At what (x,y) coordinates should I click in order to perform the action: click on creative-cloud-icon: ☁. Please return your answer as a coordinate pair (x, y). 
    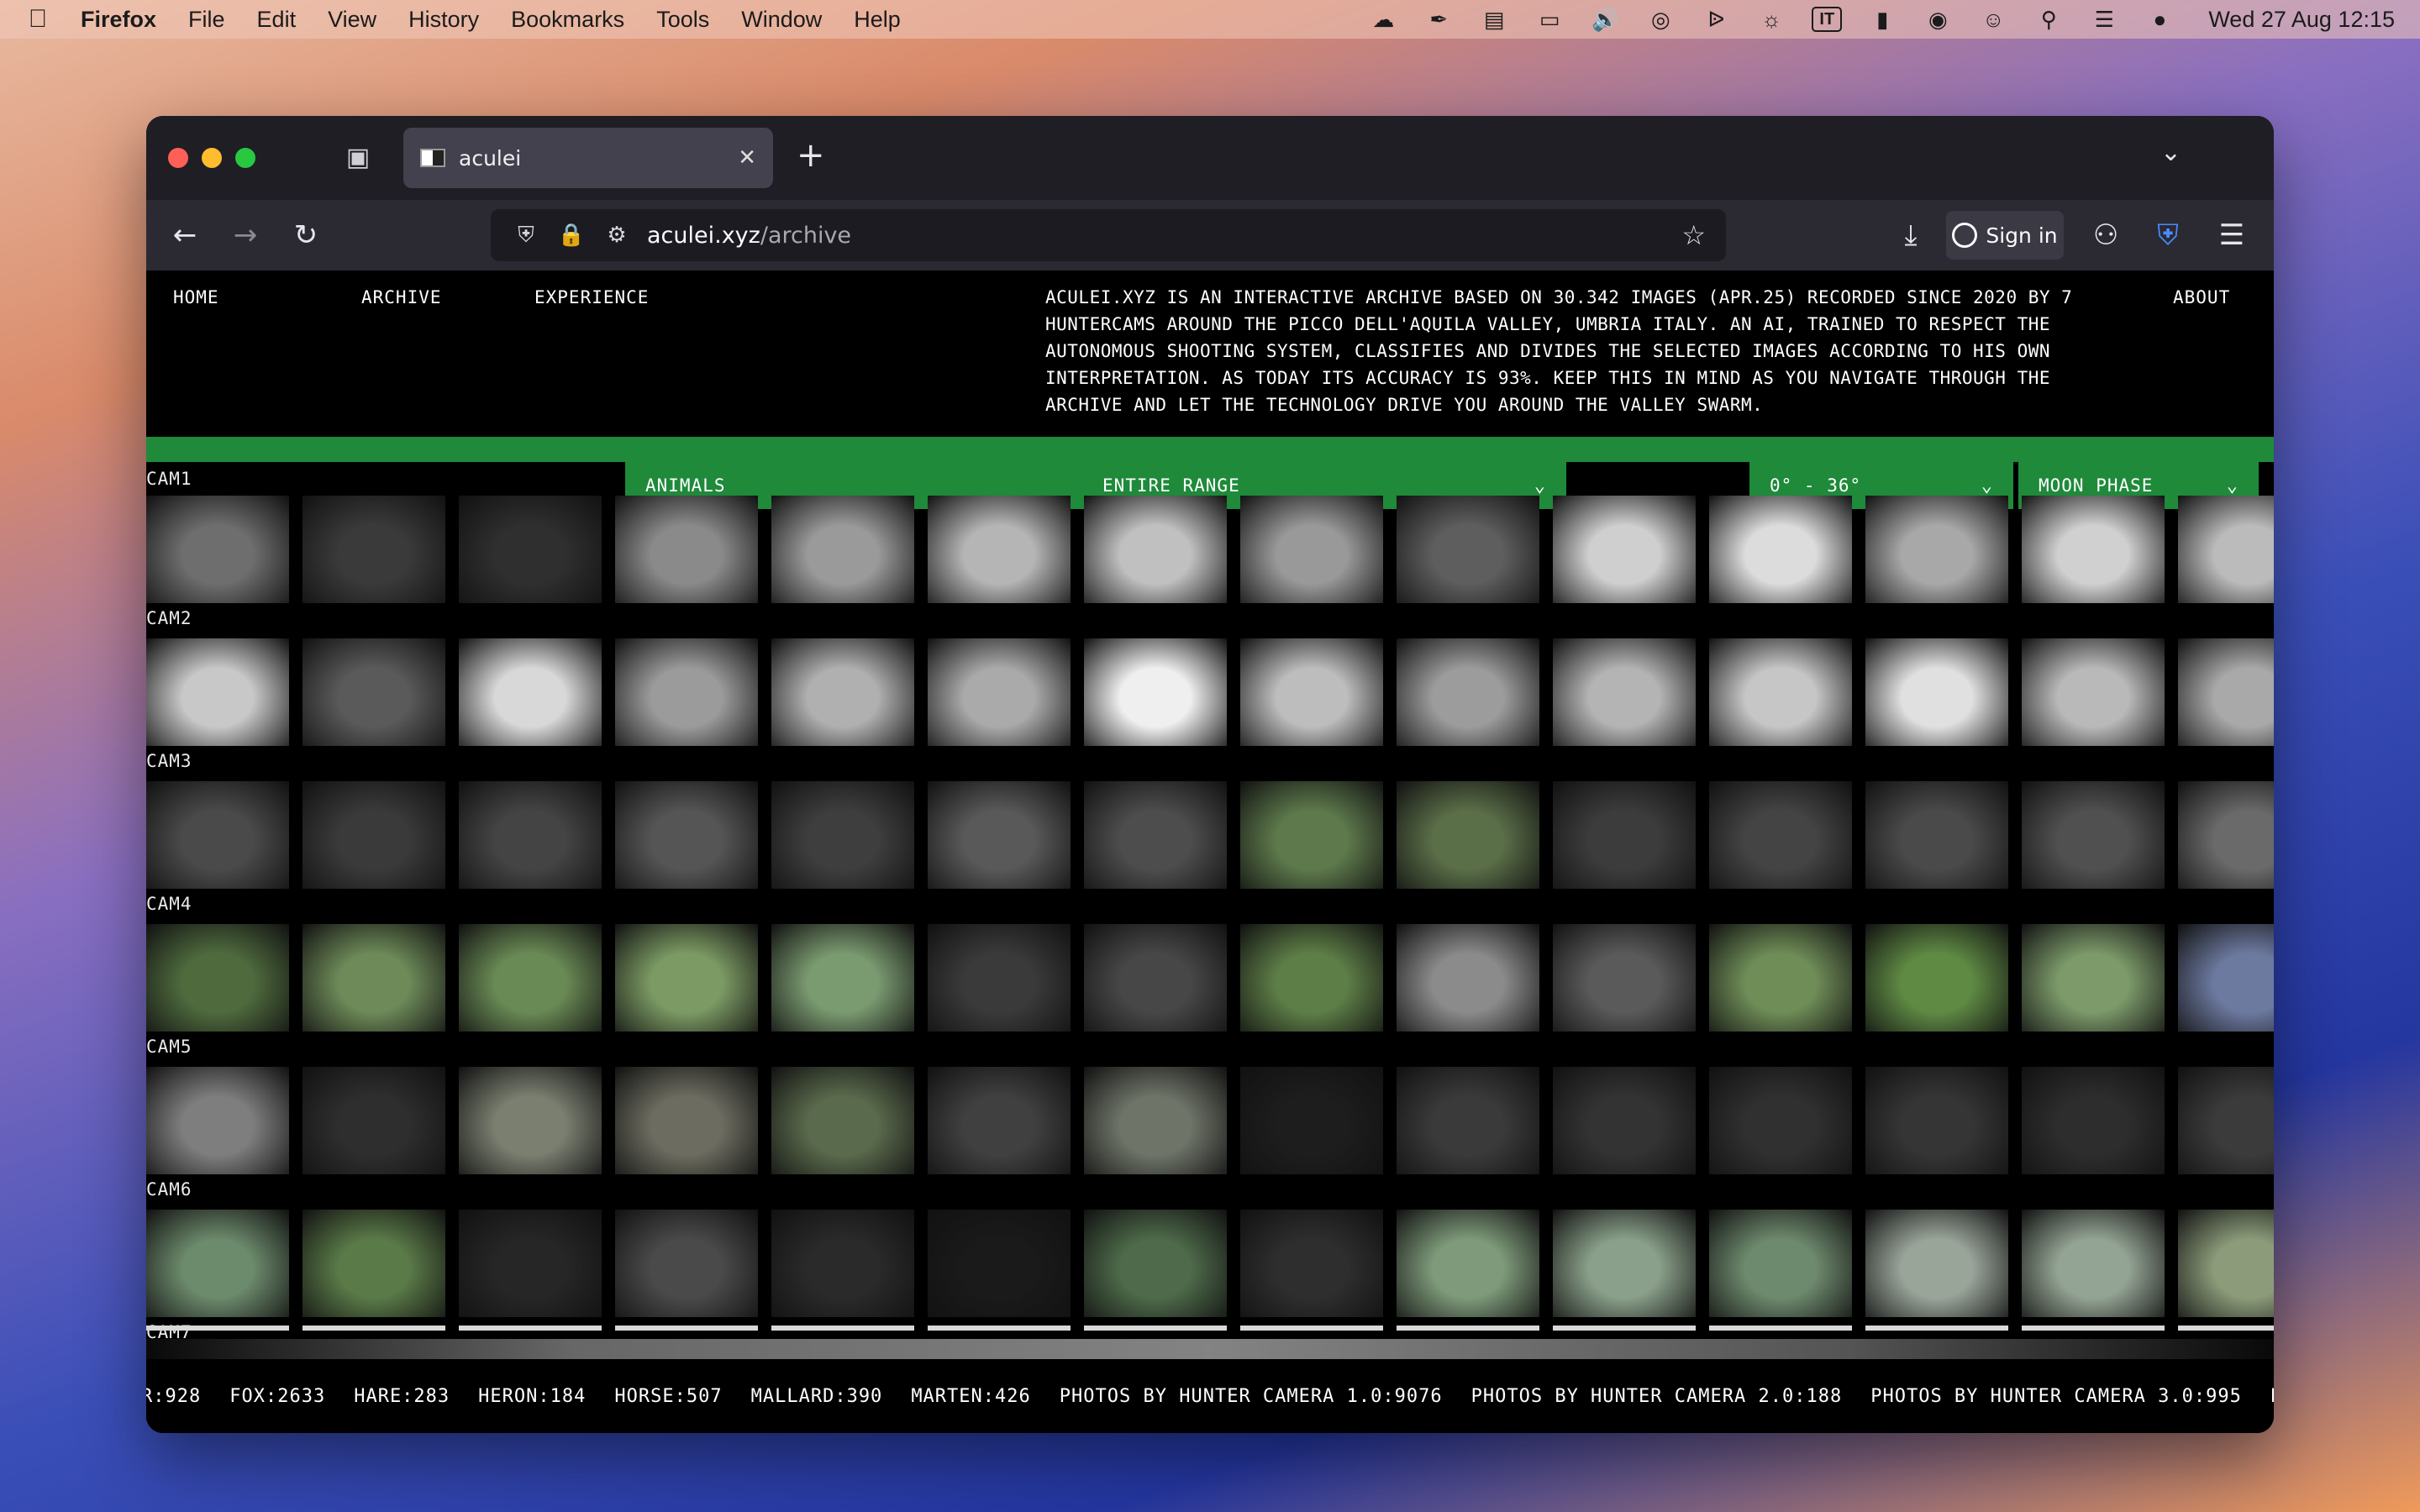
    Looking at the image, I should click on (1383, 19).